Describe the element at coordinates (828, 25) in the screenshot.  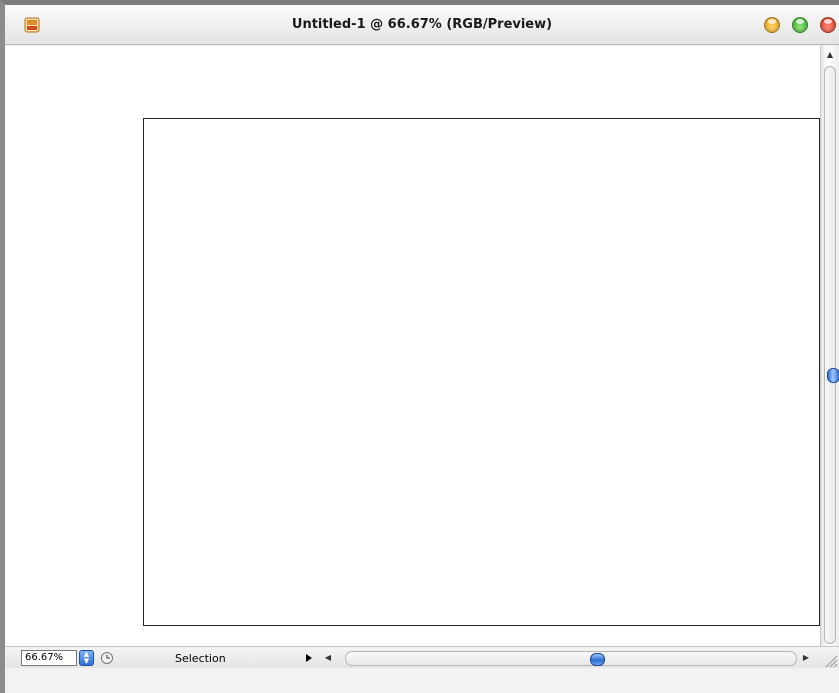
I see `close-button` at that location.